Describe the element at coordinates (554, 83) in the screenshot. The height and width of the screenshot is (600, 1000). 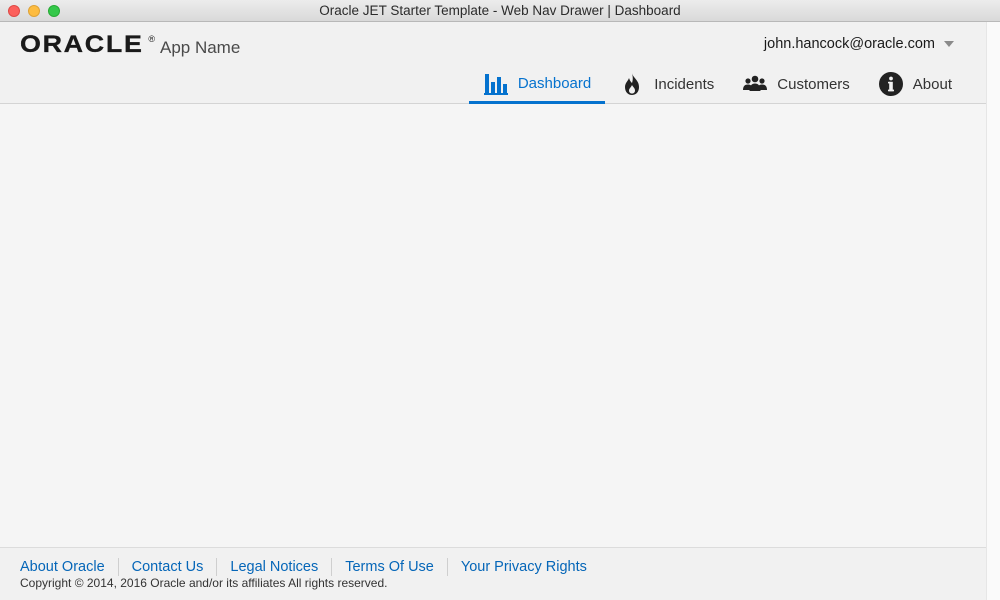
I see `nav-label-dashboard: Dashboard` at that location.